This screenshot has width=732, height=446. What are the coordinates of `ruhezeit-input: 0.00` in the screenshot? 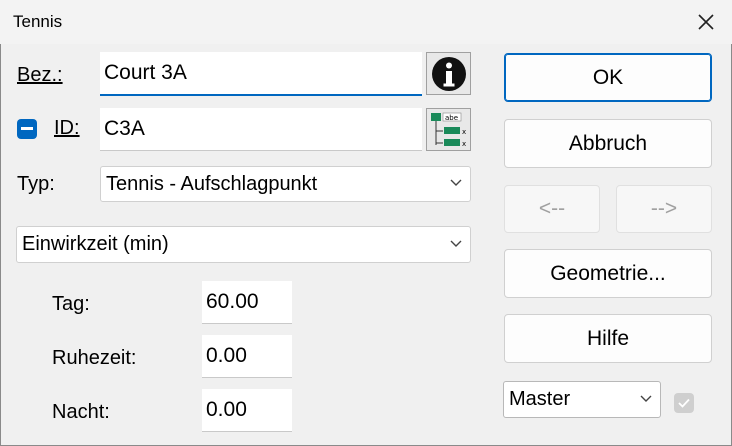 It's located at (247, 356).